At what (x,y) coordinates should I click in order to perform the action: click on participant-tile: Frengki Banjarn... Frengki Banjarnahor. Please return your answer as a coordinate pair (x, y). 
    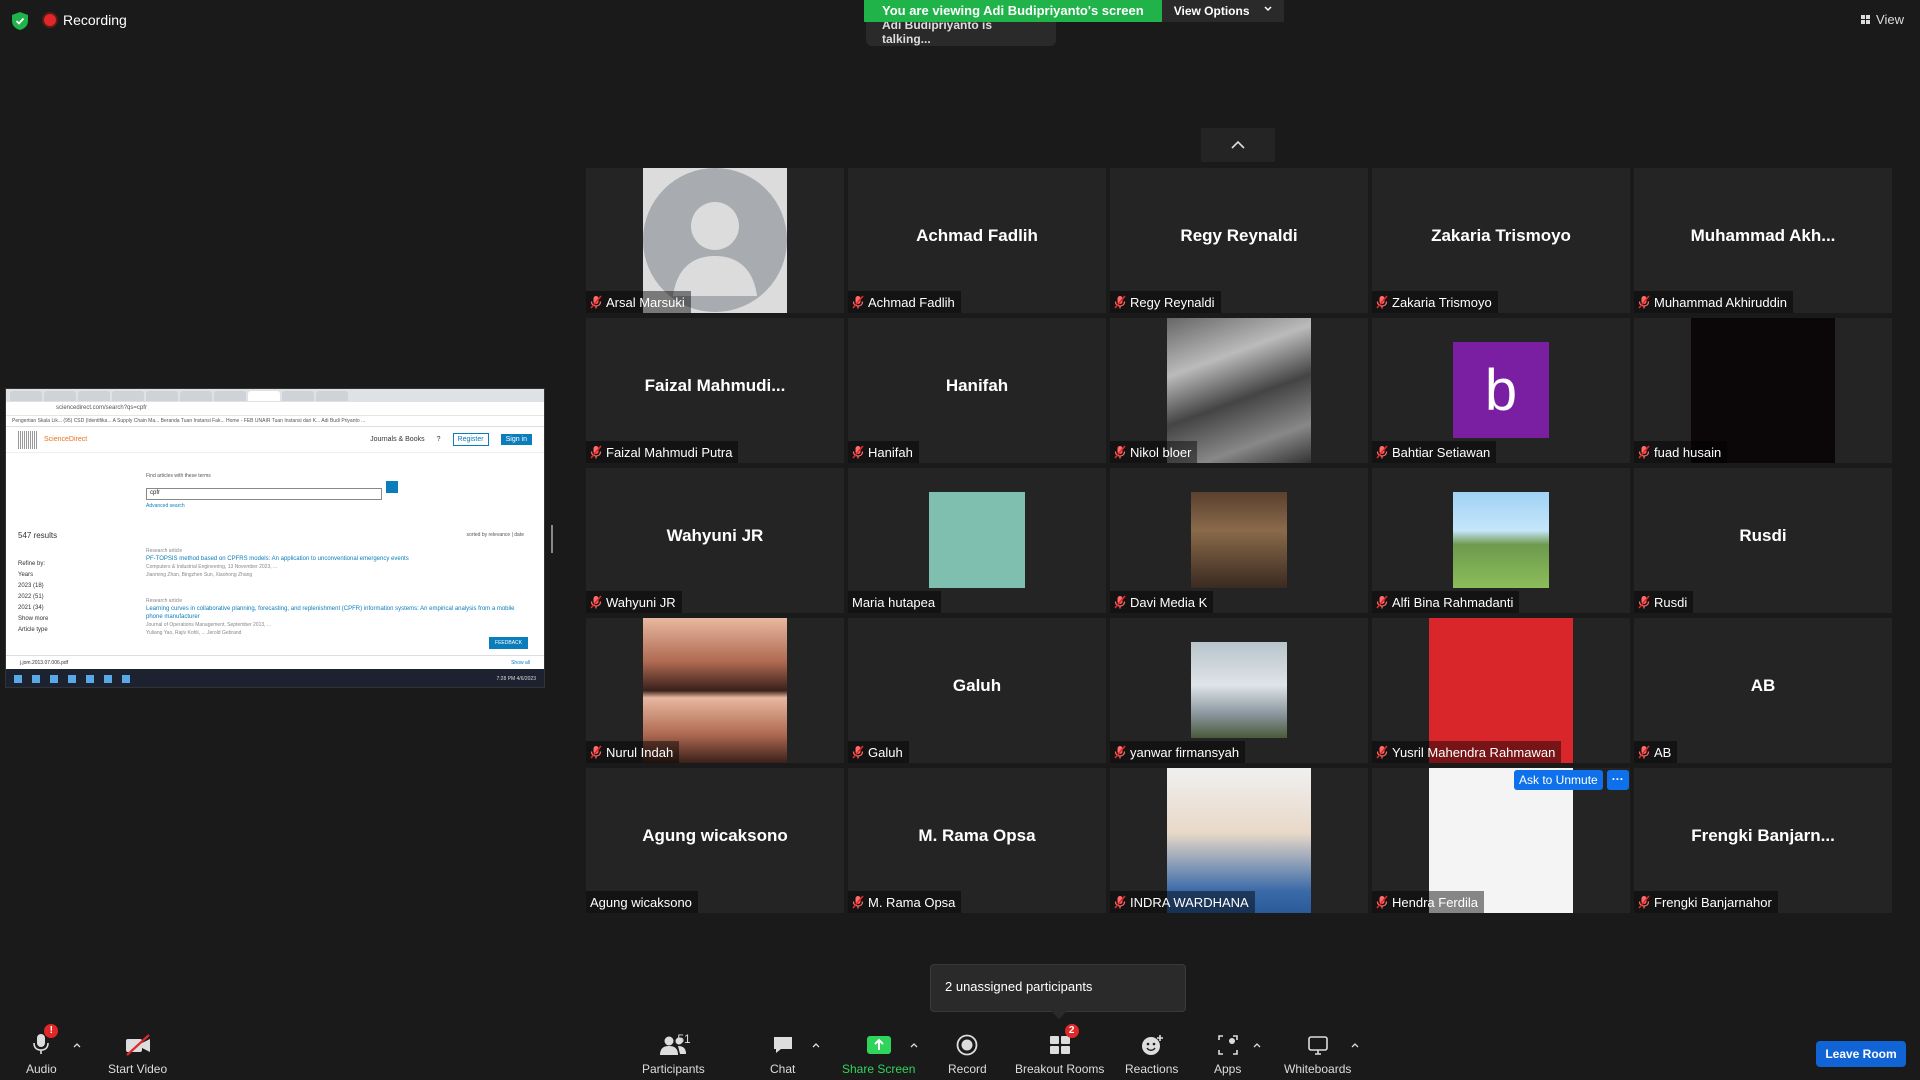
    Looking at the image, I should click on (1763, 840).